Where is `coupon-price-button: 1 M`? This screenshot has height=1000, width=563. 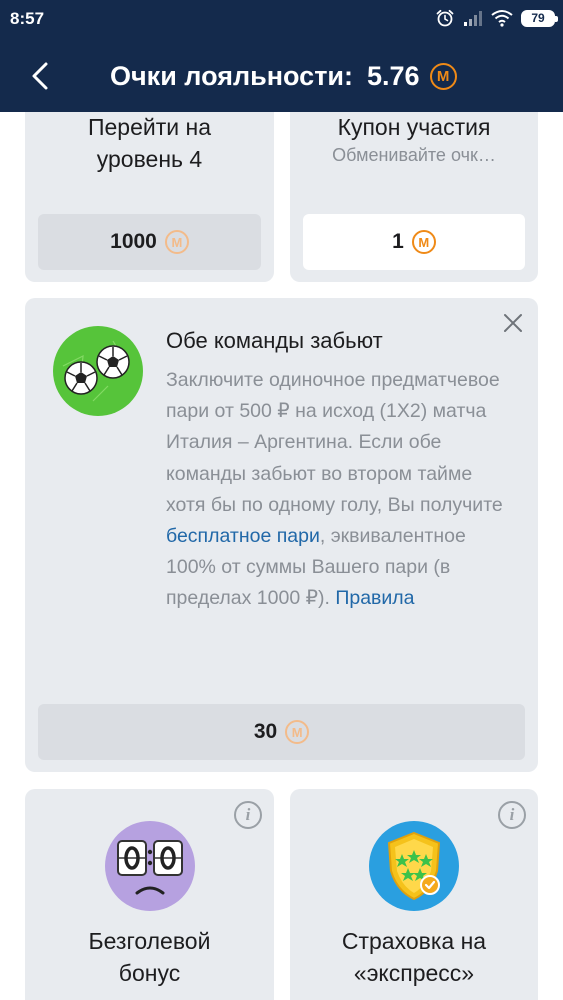 coupon-price-button: 1 M is located at coordinates (414, 242).